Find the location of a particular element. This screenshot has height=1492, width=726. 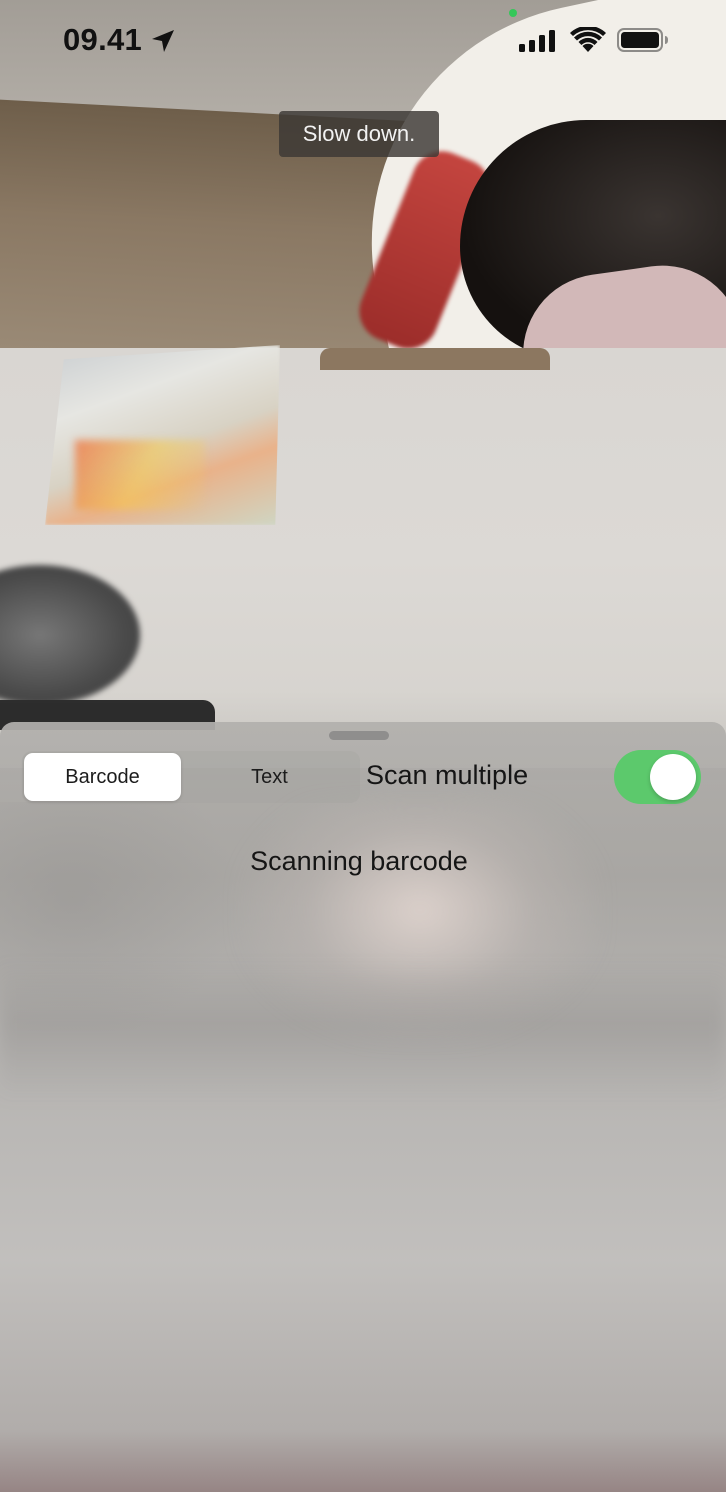

barcode-mode-tab: Barcode is located at coordinates (102, 777).